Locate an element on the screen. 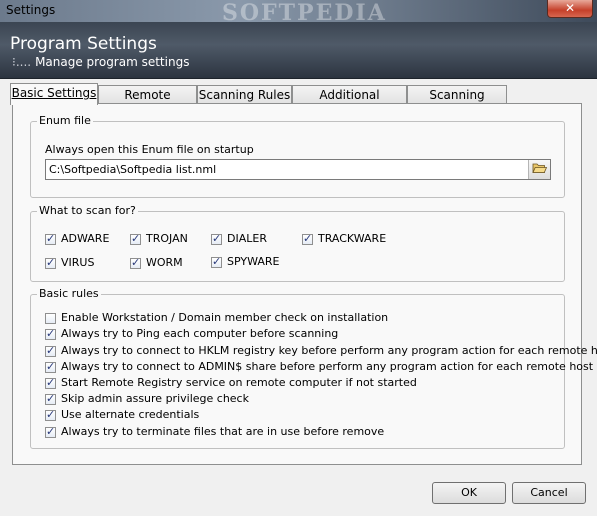 This screenshot has height=516, width=597. enum-file-field-label: Always open this Enum file on startup is located at coordinates (149, 149).